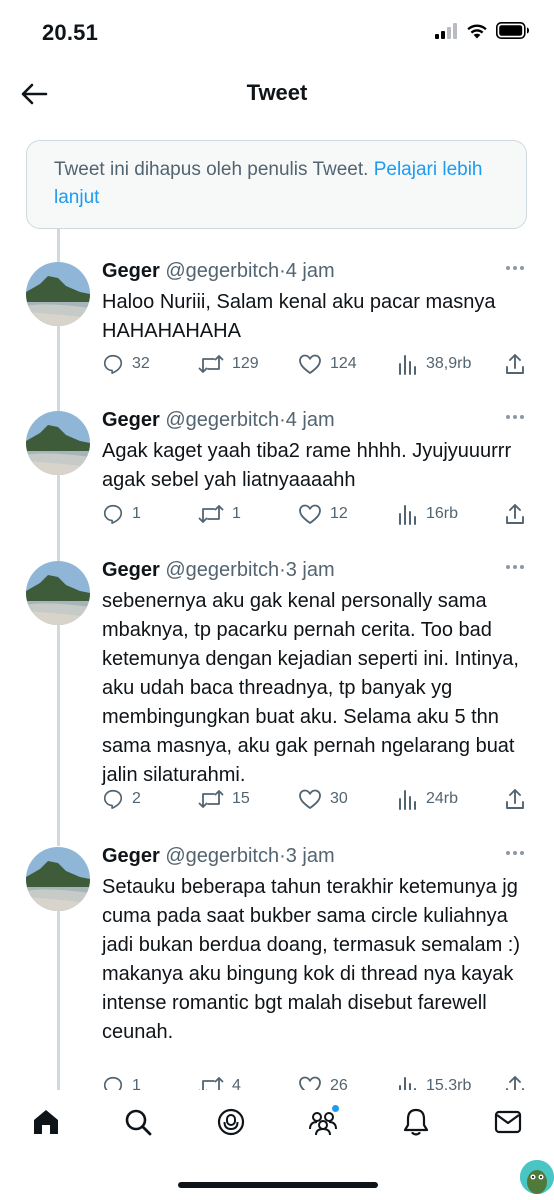  I want to click on status-bar: 20.51, so click(277, 32).